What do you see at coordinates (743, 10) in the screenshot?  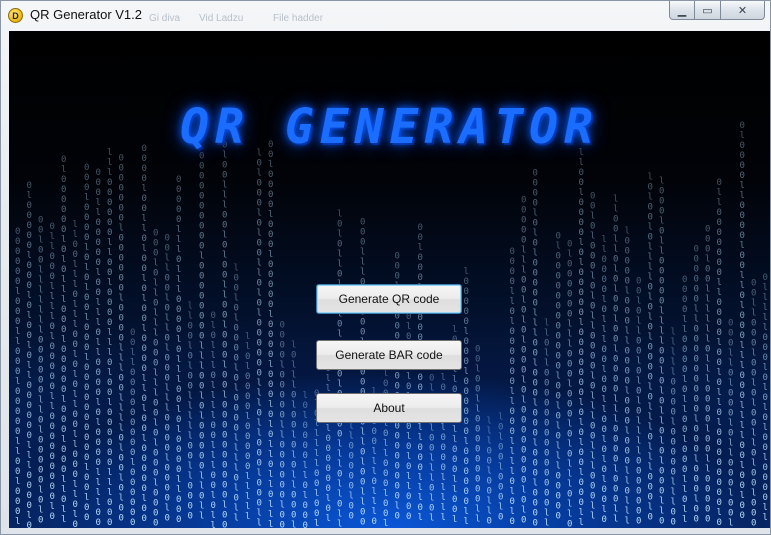 I see `close-button: ✕` at bounding box center [743, 10].